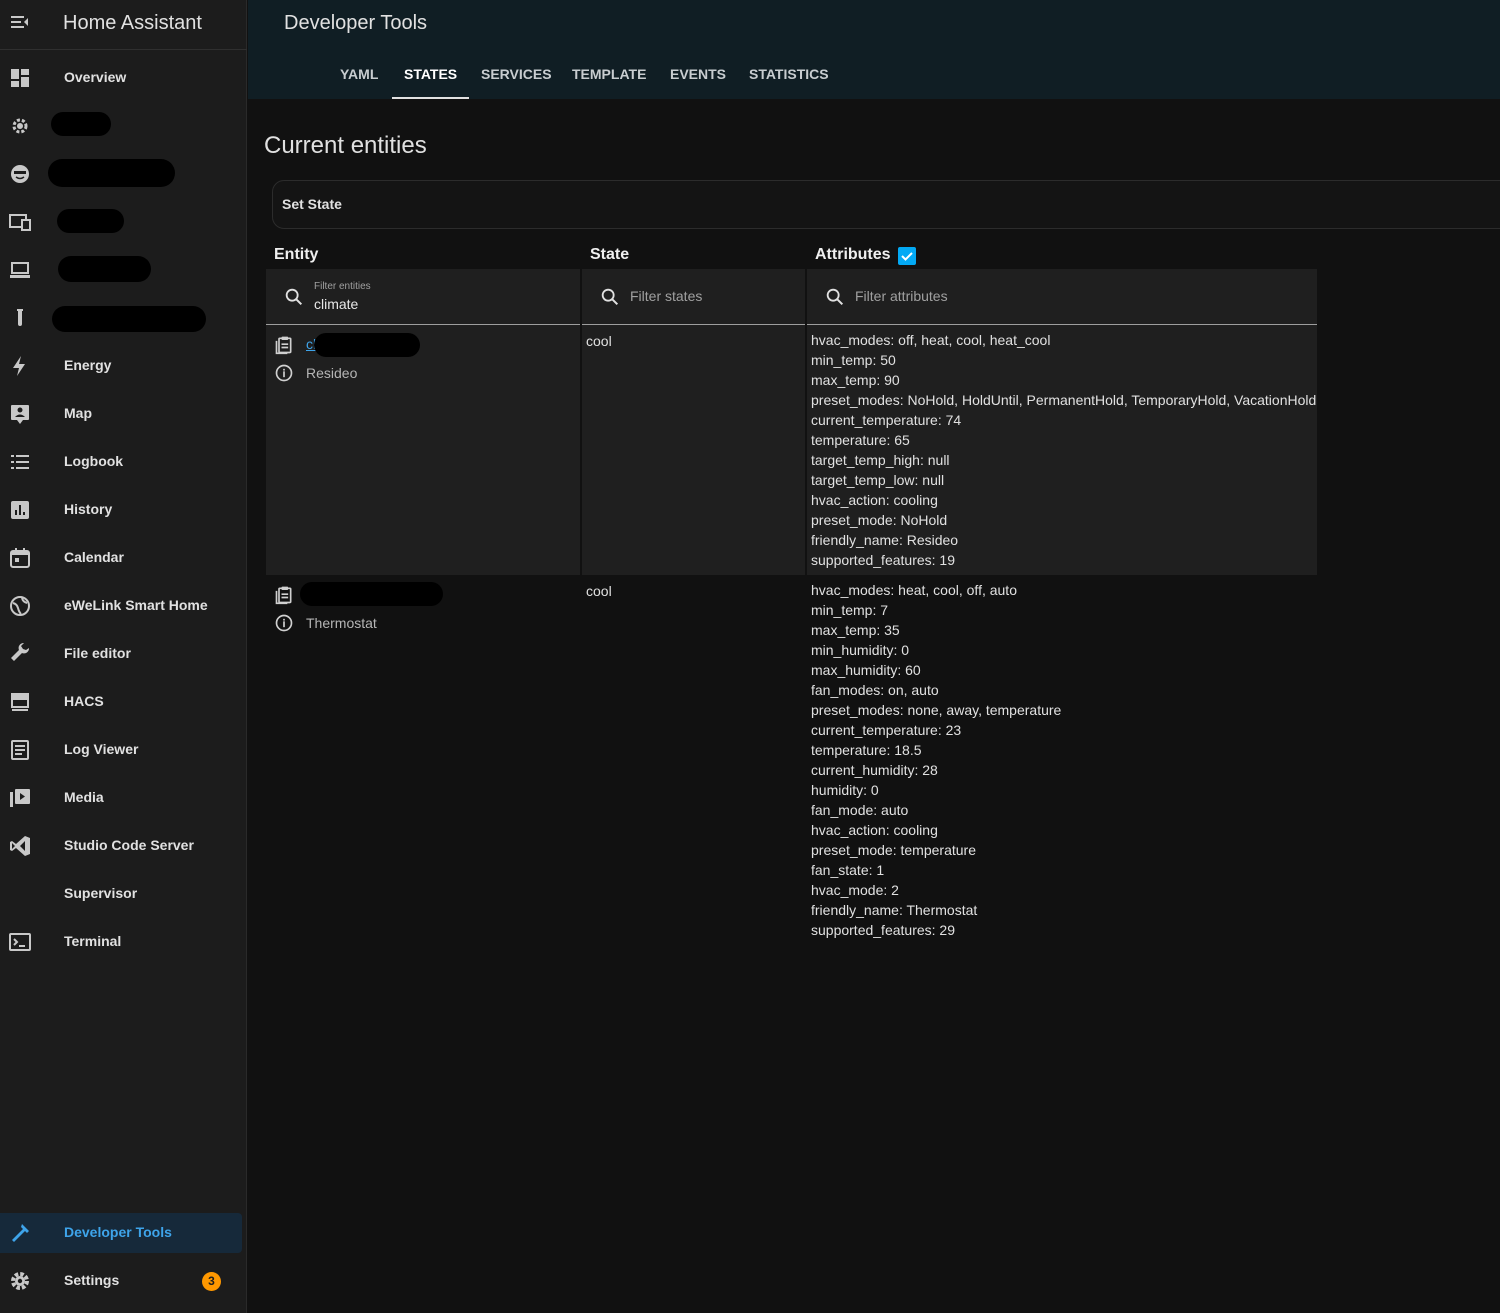 This screenshot has height=1313, width=1500. Describe the element at coordinates (599, 591) in the screenshot. I see `entity-state: cool` at that location.